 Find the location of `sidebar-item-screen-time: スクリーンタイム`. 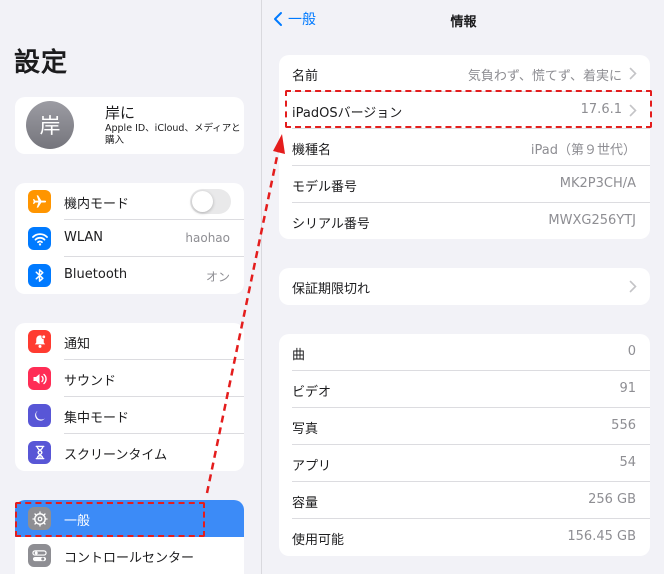

sidebar-item-screen-time: スクリーンタイム is located at coordinates (129, 452).